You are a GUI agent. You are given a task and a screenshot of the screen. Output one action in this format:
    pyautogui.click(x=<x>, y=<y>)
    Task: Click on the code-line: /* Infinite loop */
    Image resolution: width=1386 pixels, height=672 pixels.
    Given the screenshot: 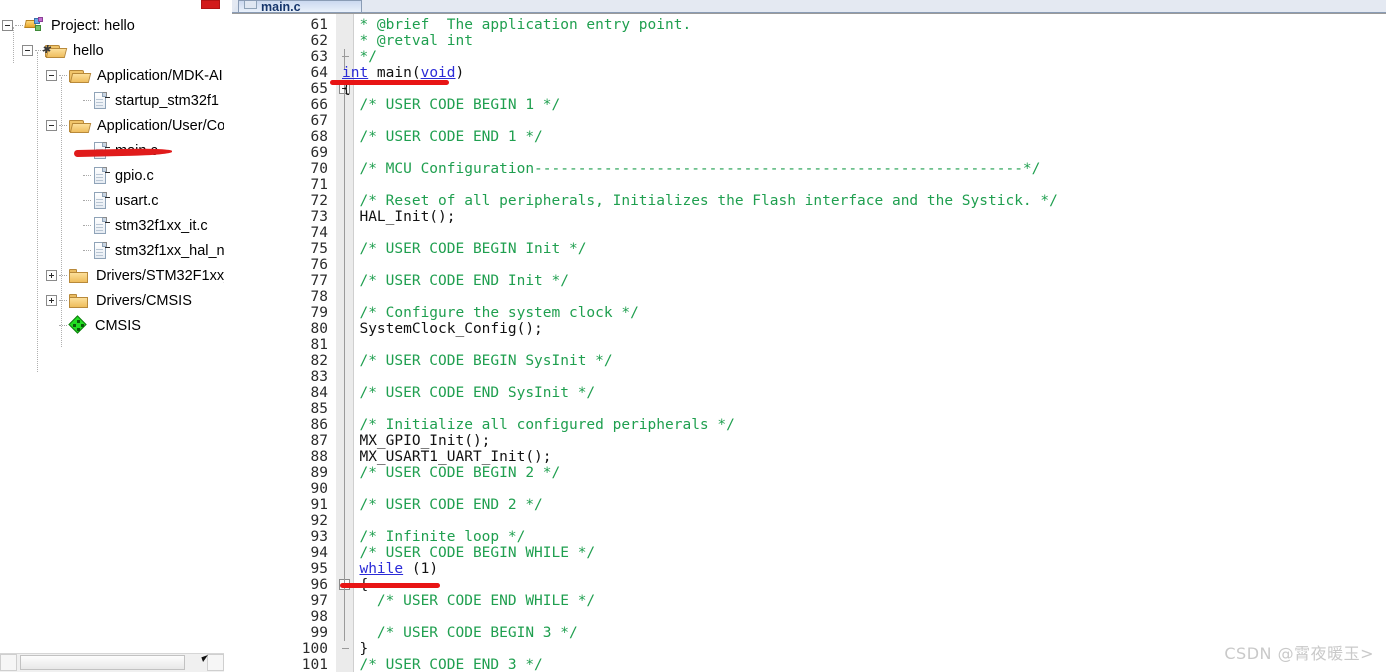 What is the action you would take?
    pyautogui.click(x=433, y=537)
    